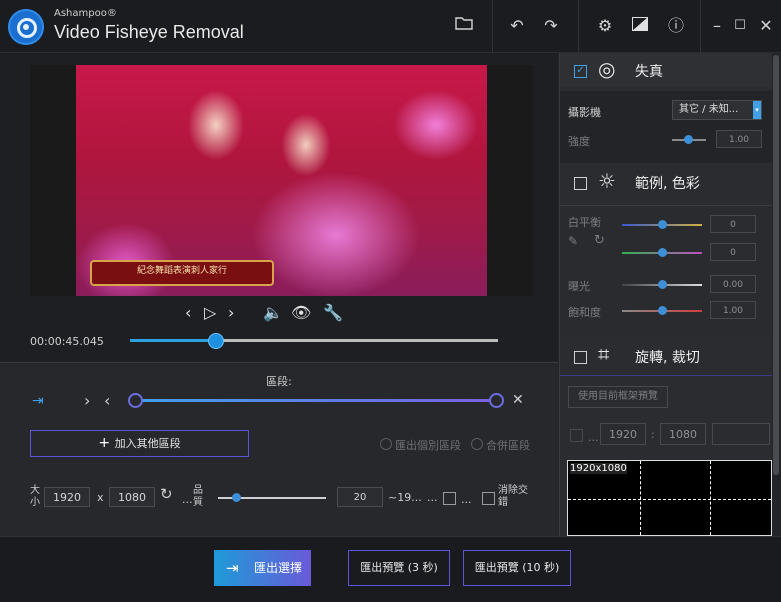  Describe the element at coordinates (132, 497) in the screenshot. I see `height-field: 1080` at that location.